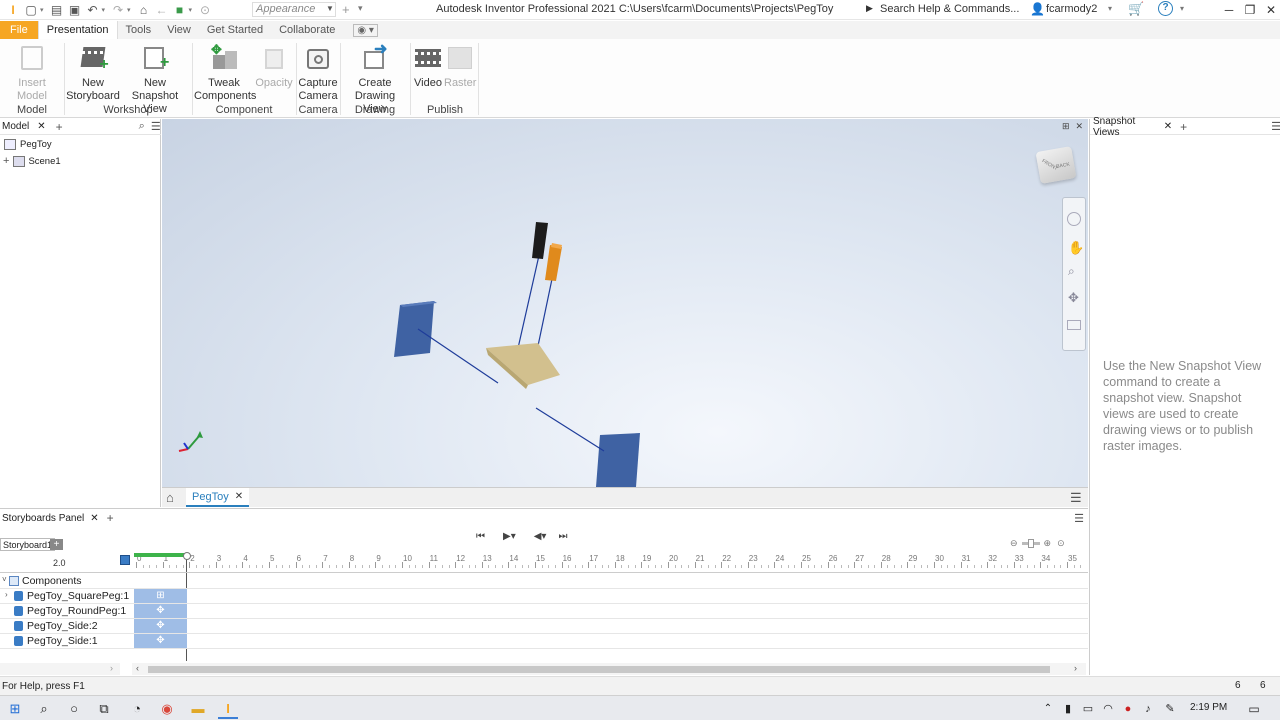 The image size is (1280, 720). I want to click on new-storyboard-button: + New Storyboard, so click(93, 73).